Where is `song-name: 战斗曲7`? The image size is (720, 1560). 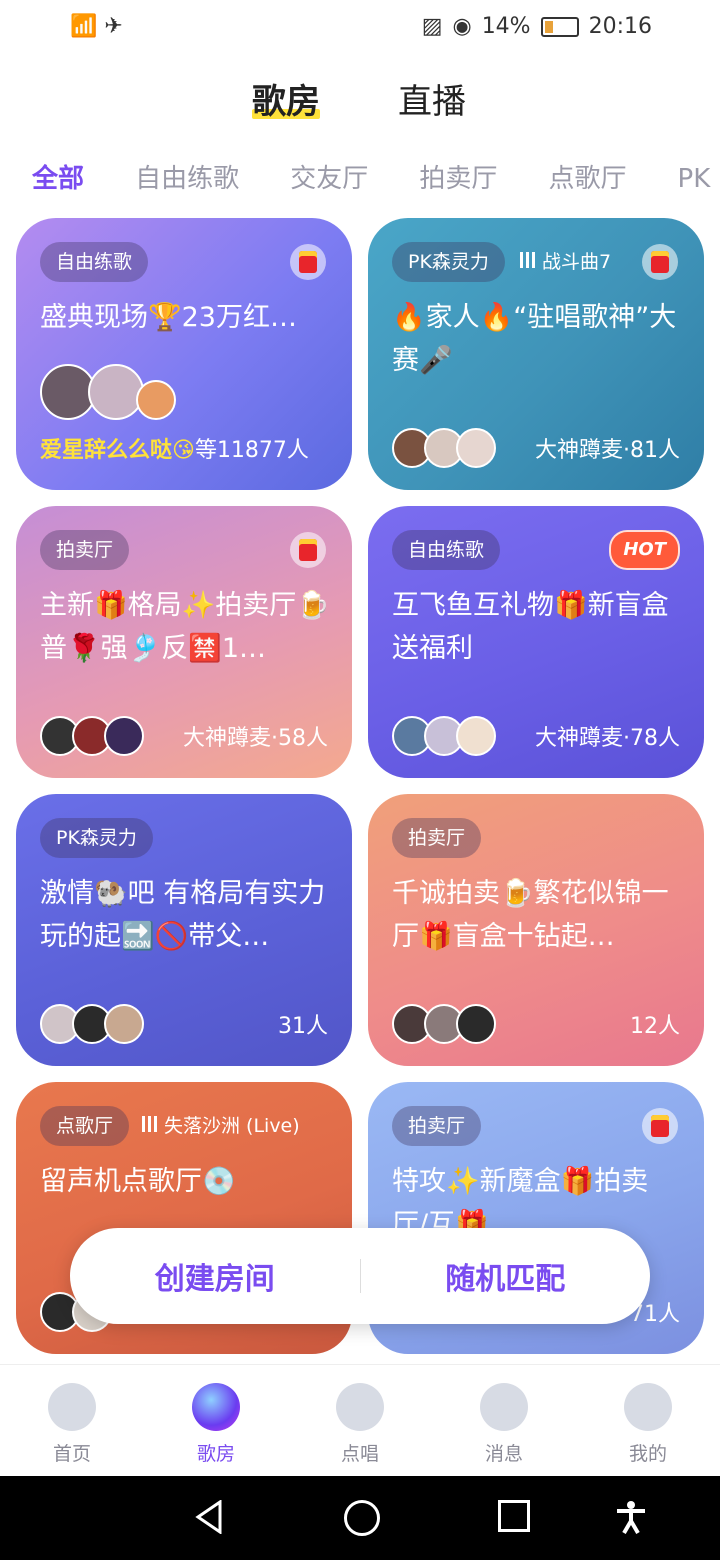 song-name: 战斗曲7 is located at coordinates (577, 262).